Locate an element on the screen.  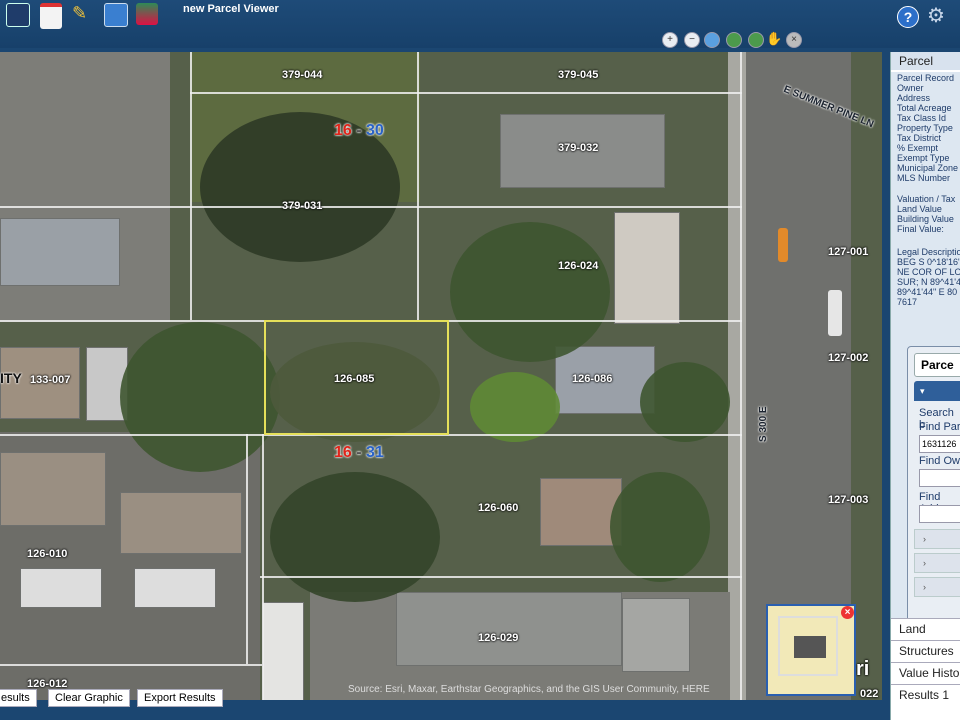
parcel-label: 379-031 is located at coordinates (302, 206).